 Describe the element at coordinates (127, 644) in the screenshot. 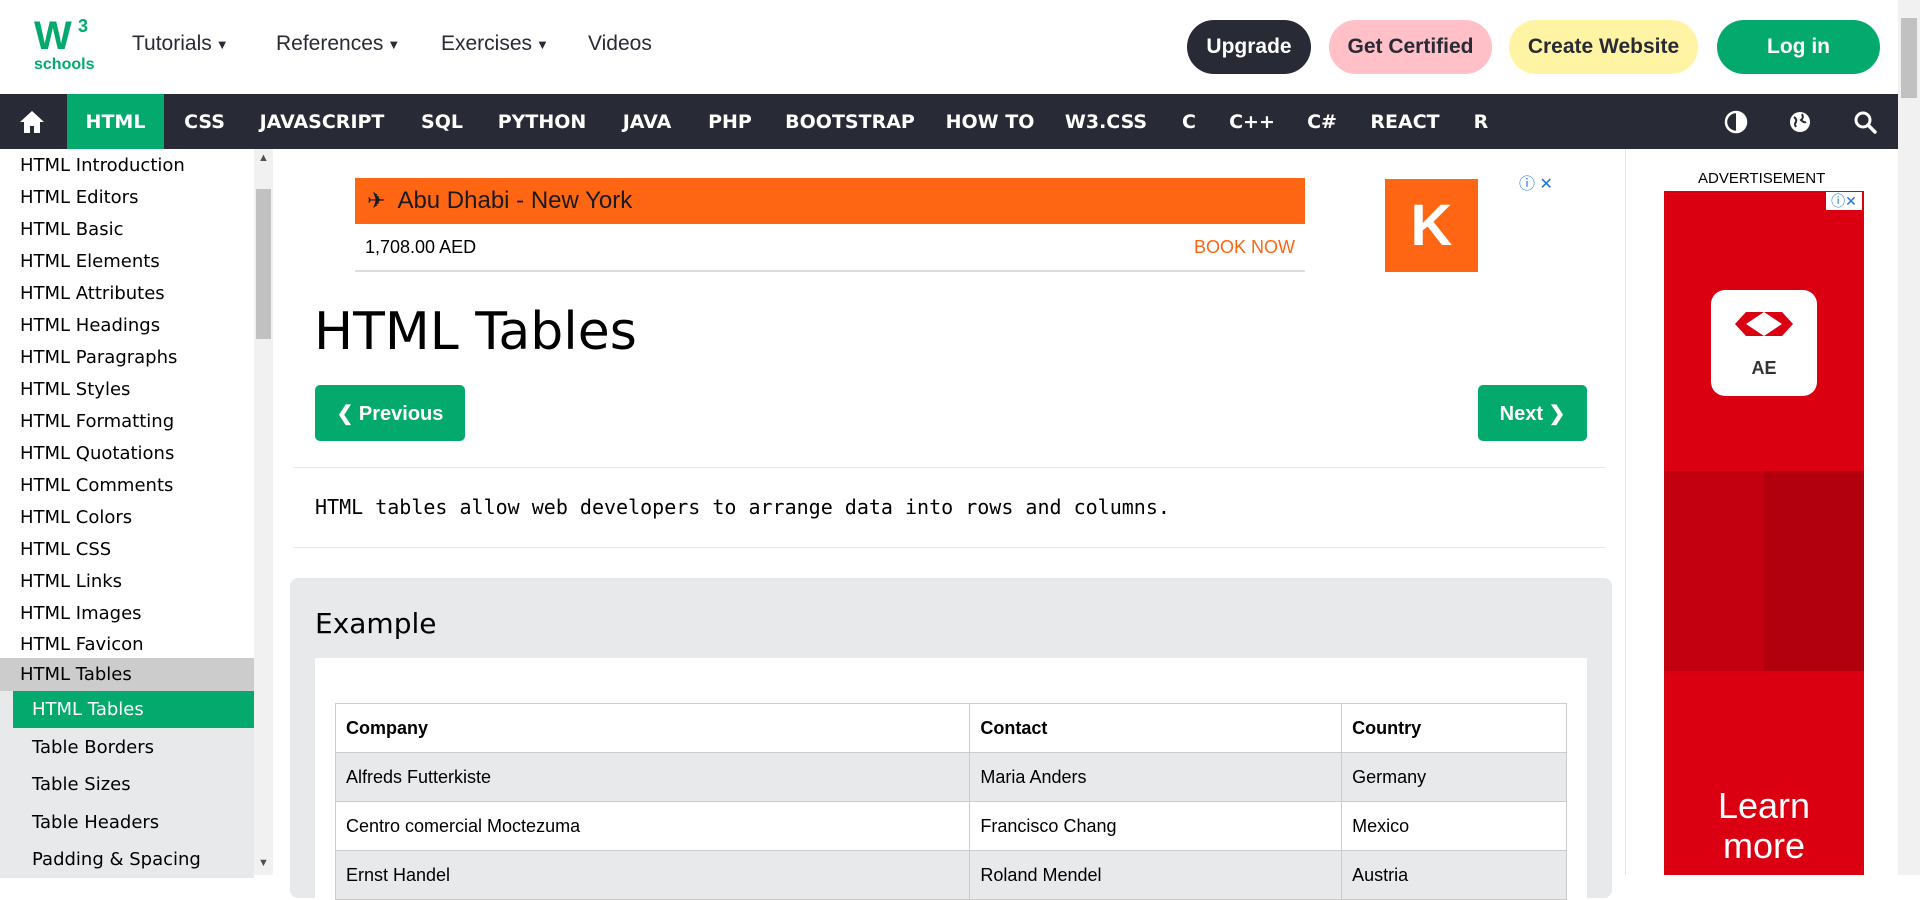

I see `sidebar-item-favicon: HTML Favicon` at that location.